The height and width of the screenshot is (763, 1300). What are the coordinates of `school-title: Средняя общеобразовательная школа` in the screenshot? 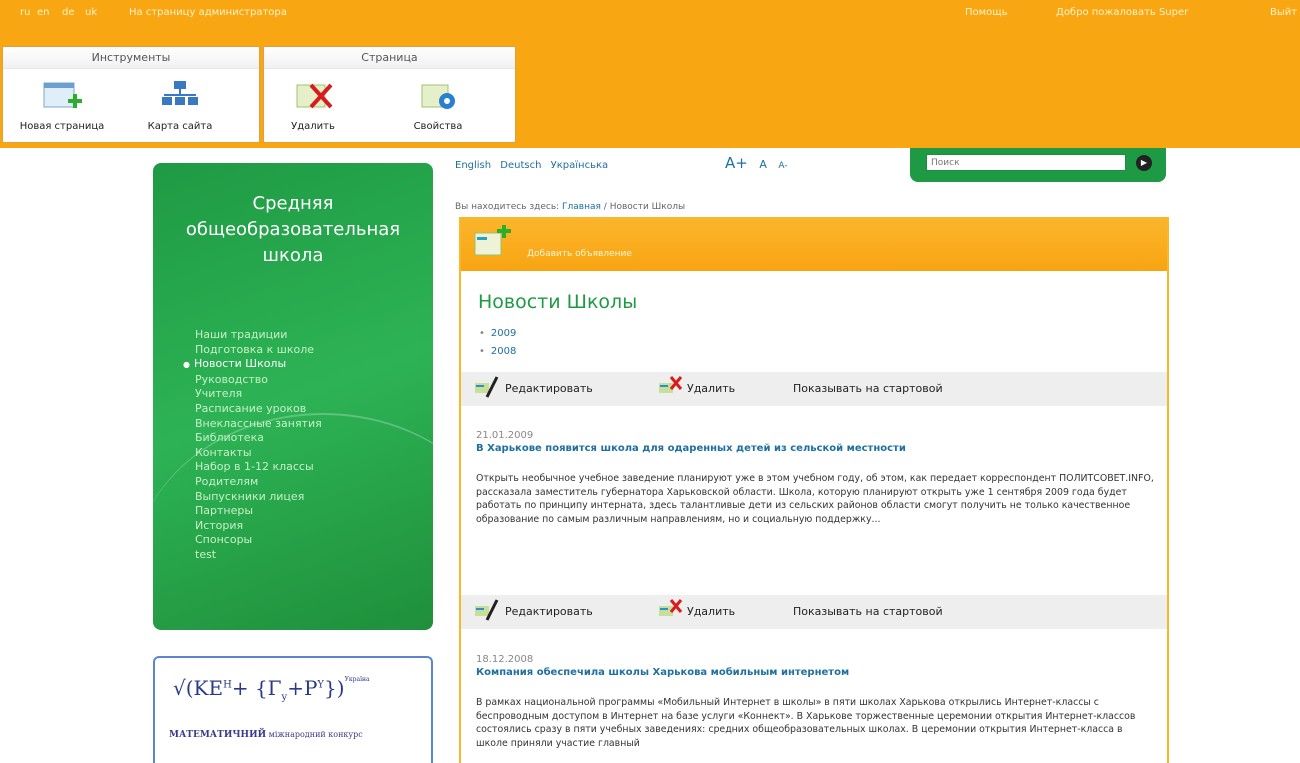 It's located at (293, 230).